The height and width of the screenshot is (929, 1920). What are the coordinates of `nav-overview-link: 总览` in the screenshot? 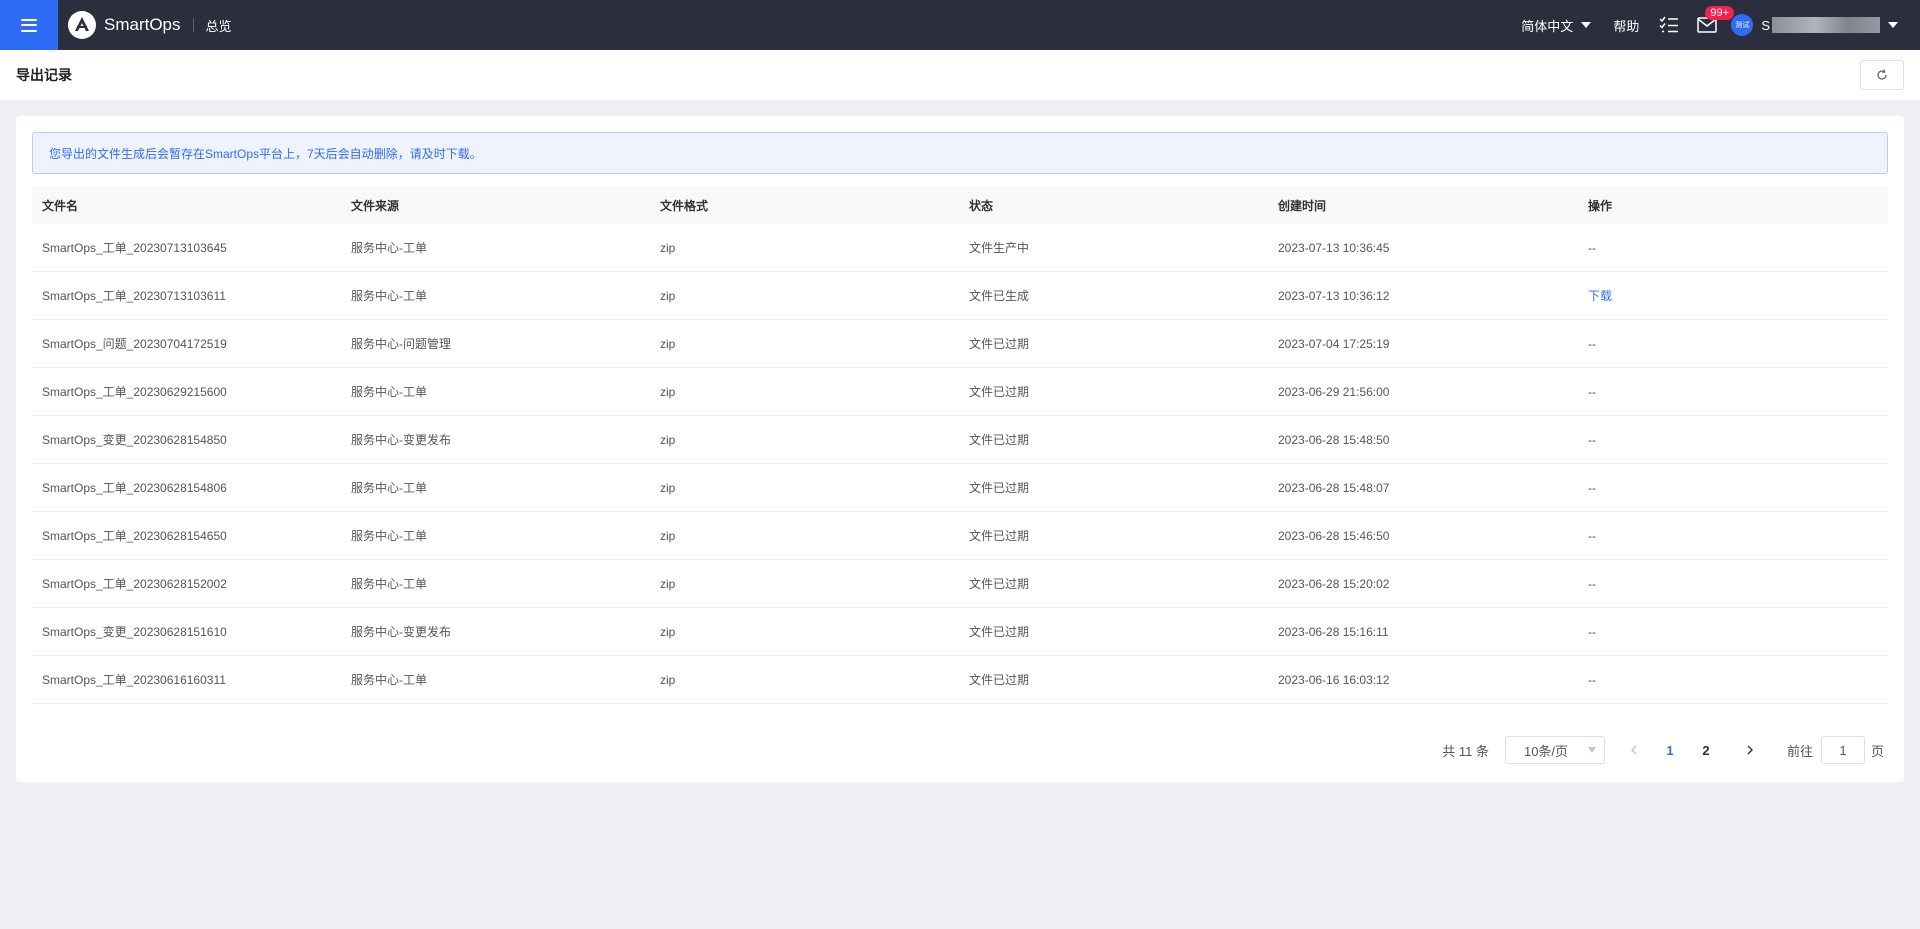 It's located at (219, 25).